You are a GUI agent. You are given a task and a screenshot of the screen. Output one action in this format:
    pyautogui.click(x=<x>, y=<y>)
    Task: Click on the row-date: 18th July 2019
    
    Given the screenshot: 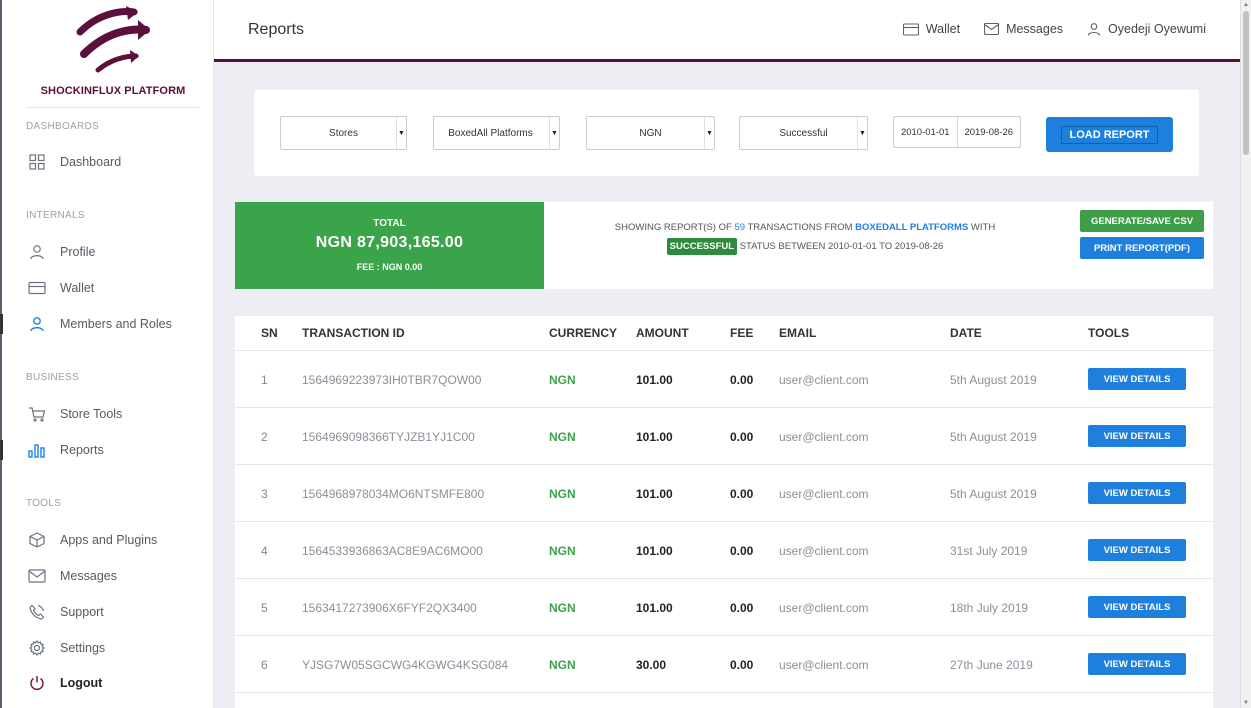 What is the action you would take?
    pyautogui.click(x=989, y=608)
    